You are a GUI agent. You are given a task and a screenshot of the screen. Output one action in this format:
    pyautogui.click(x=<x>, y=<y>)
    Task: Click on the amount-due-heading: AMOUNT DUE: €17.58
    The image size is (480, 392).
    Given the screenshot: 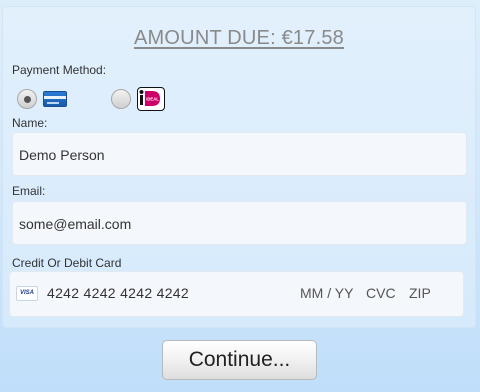 What is the action you would take?
    pyautogui.click(x=239, y=38)
    